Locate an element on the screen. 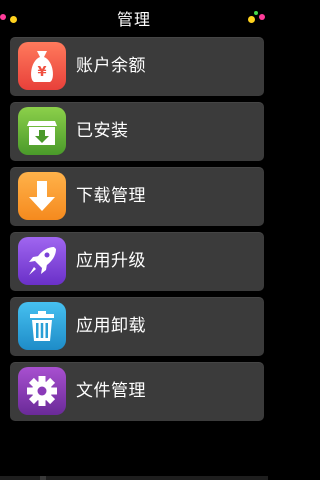  money-bag-icon: ¥ is located at coordinates (42, 66).